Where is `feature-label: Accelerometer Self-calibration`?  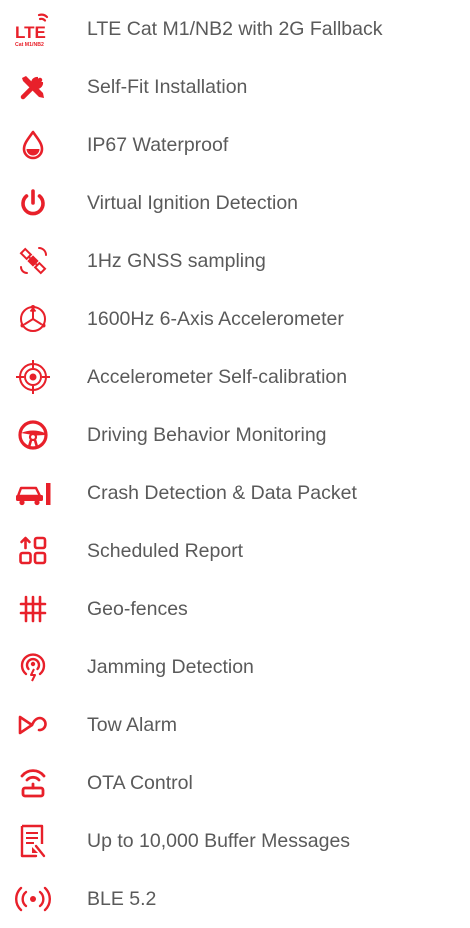 feature-label: Accelerometer Self-calibration is located at coordinates (217, 377).